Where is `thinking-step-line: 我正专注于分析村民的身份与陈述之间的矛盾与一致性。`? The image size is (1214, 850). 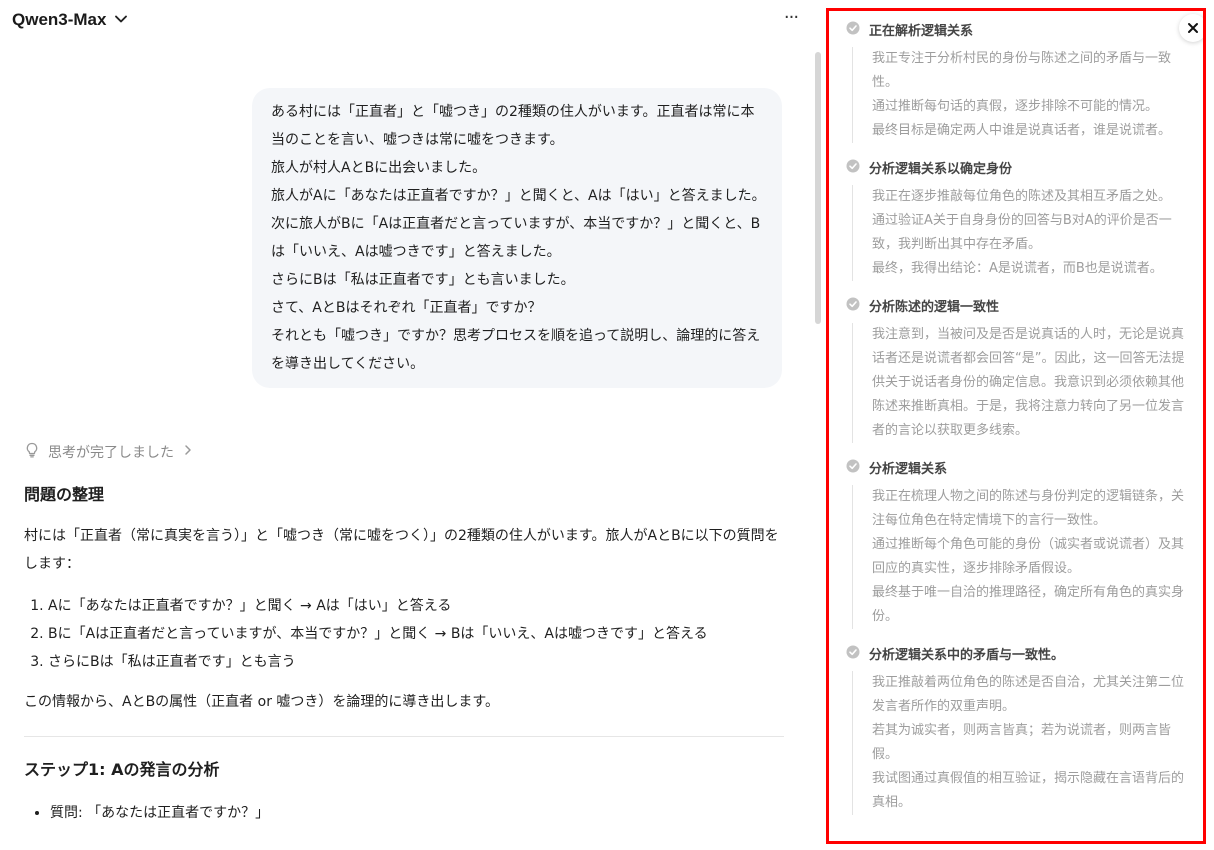 thinking-step-line: 我正专注于分析村民的身份与陈述之间的矛盾与一致性。 is located at coordinates (1022, 70).